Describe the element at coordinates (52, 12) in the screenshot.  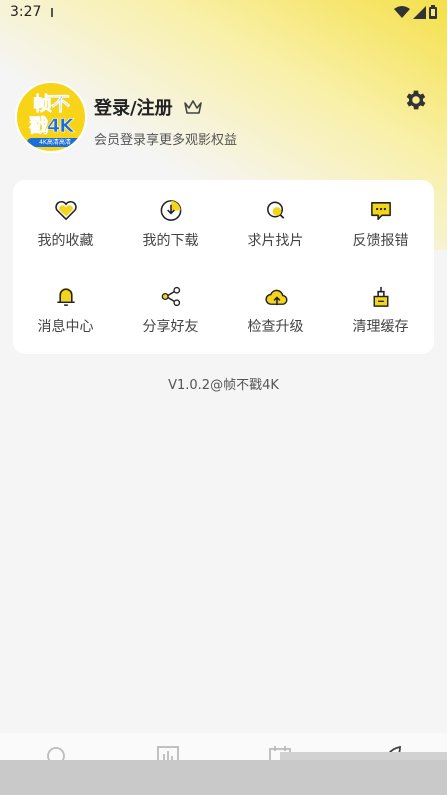
I see `notification-dot-icon` at that location.